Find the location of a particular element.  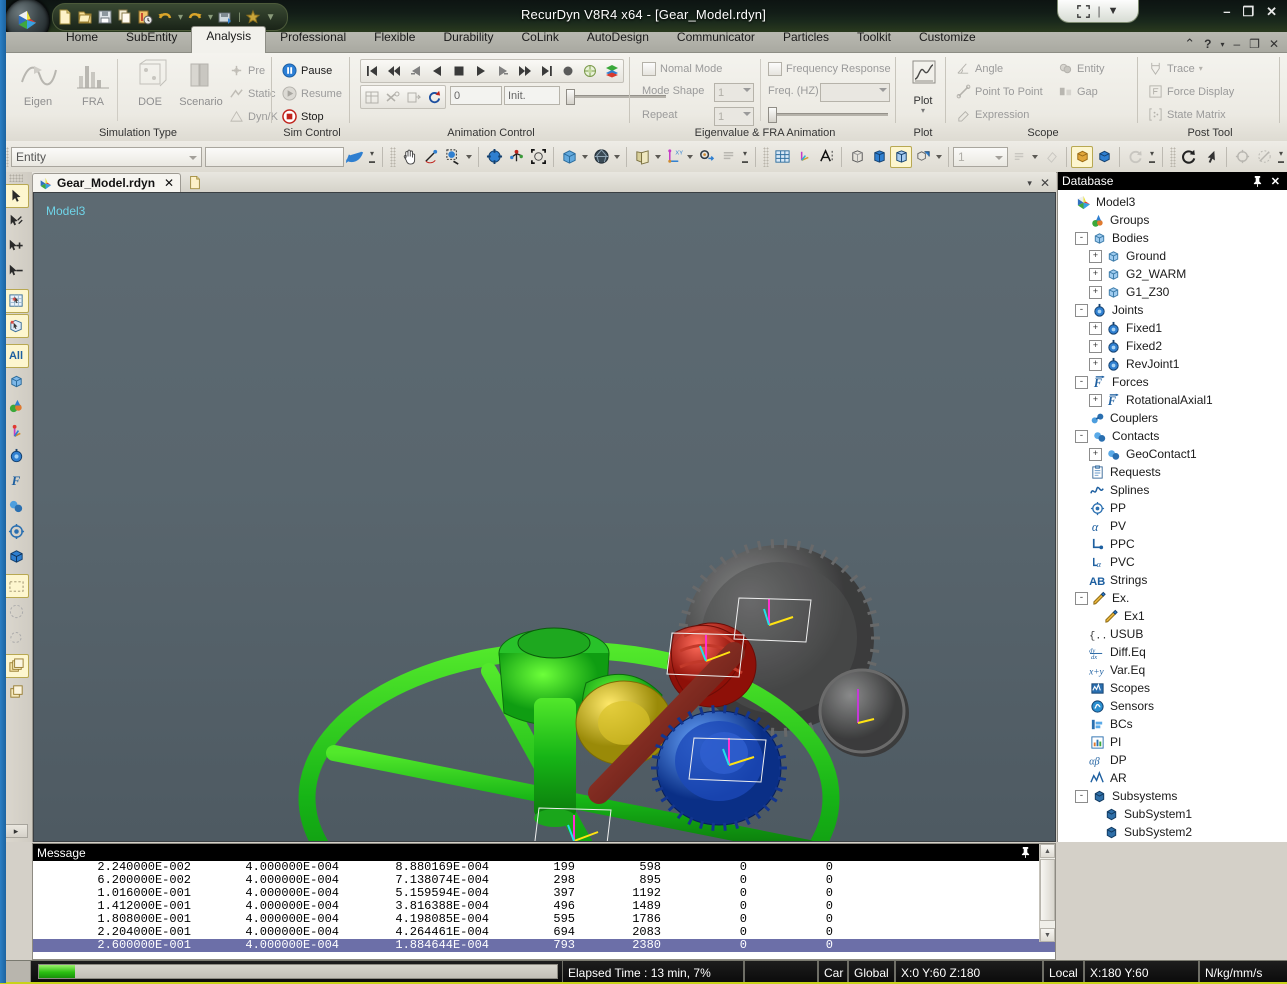

select-arrow-icon is located at coordinates (1211, 157).